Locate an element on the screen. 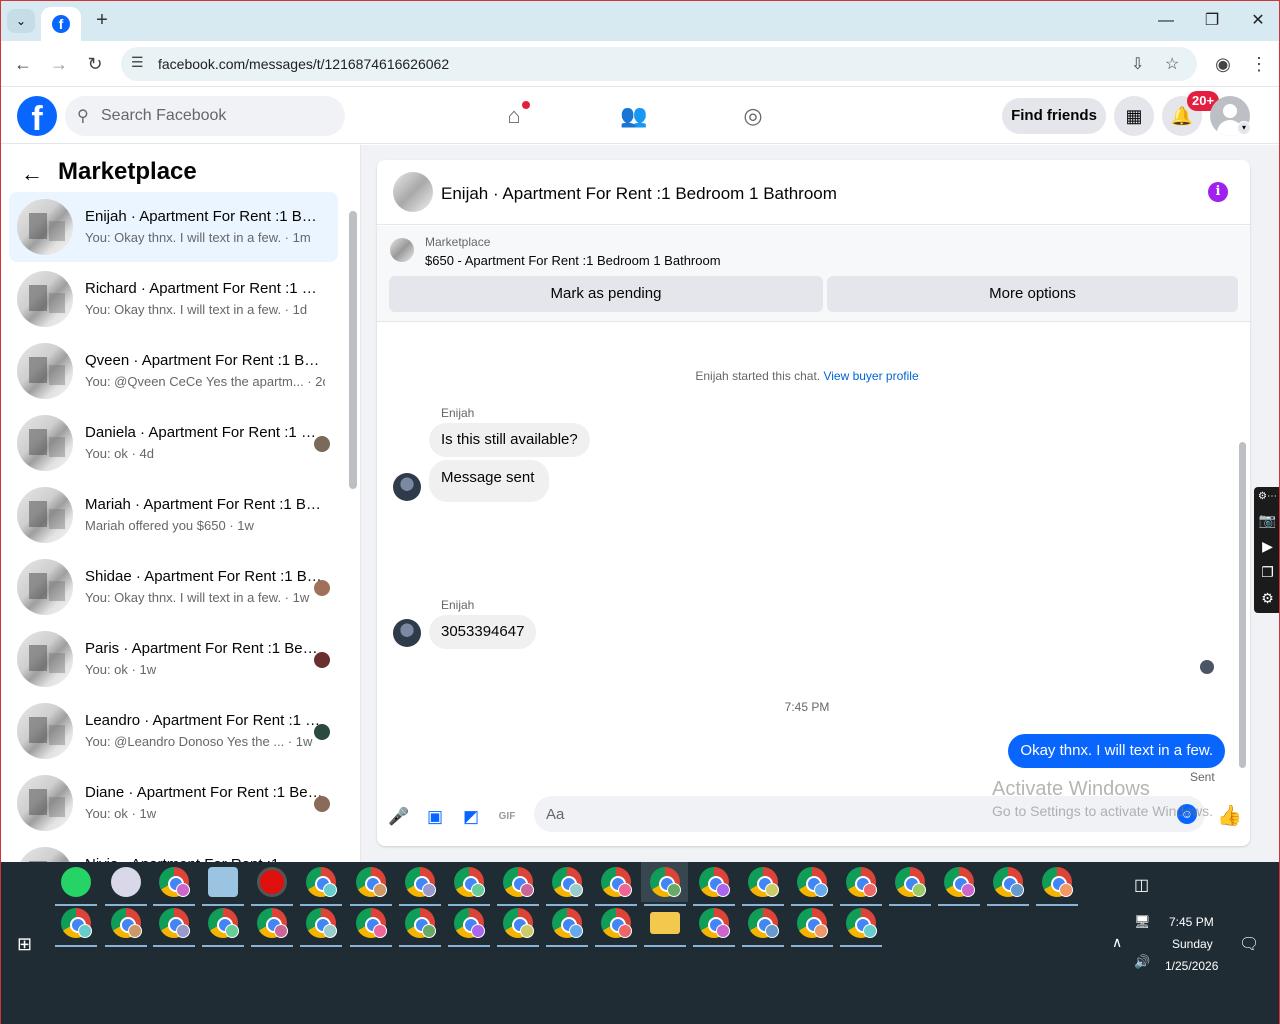  chat-scrollbar is located at coordinates (1242, 605).